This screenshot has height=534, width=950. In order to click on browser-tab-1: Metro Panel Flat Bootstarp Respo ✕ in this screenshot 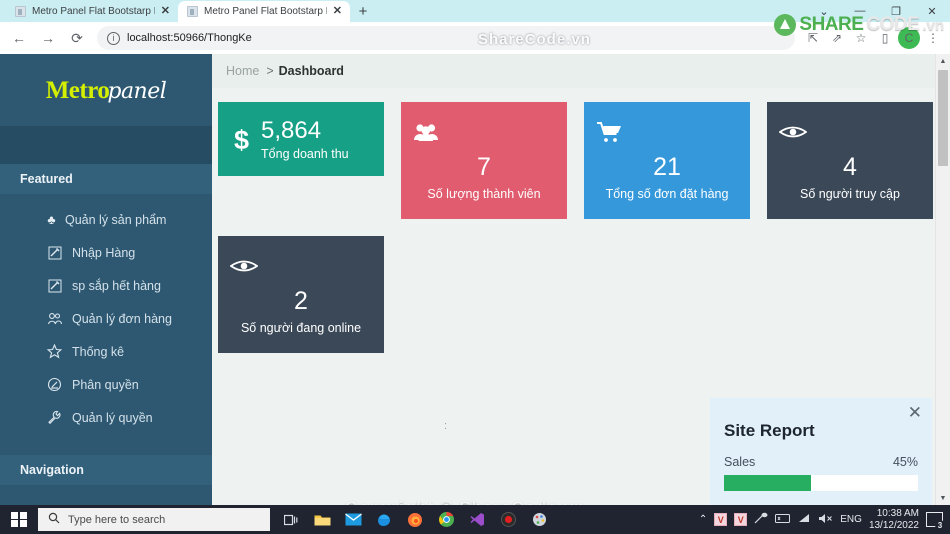, I will do `click(92, 11)`.